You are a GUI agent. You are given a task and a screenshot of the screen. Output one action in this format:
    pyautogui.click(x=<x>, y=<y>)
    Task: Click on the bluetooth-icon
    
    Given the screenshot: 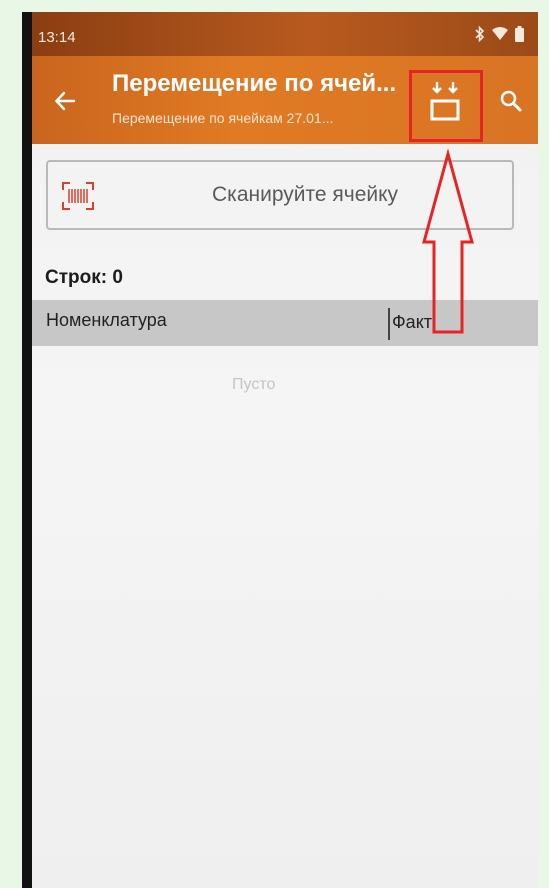 What is the action you would take?
    pyautogui.click(x=480, y=34)
    